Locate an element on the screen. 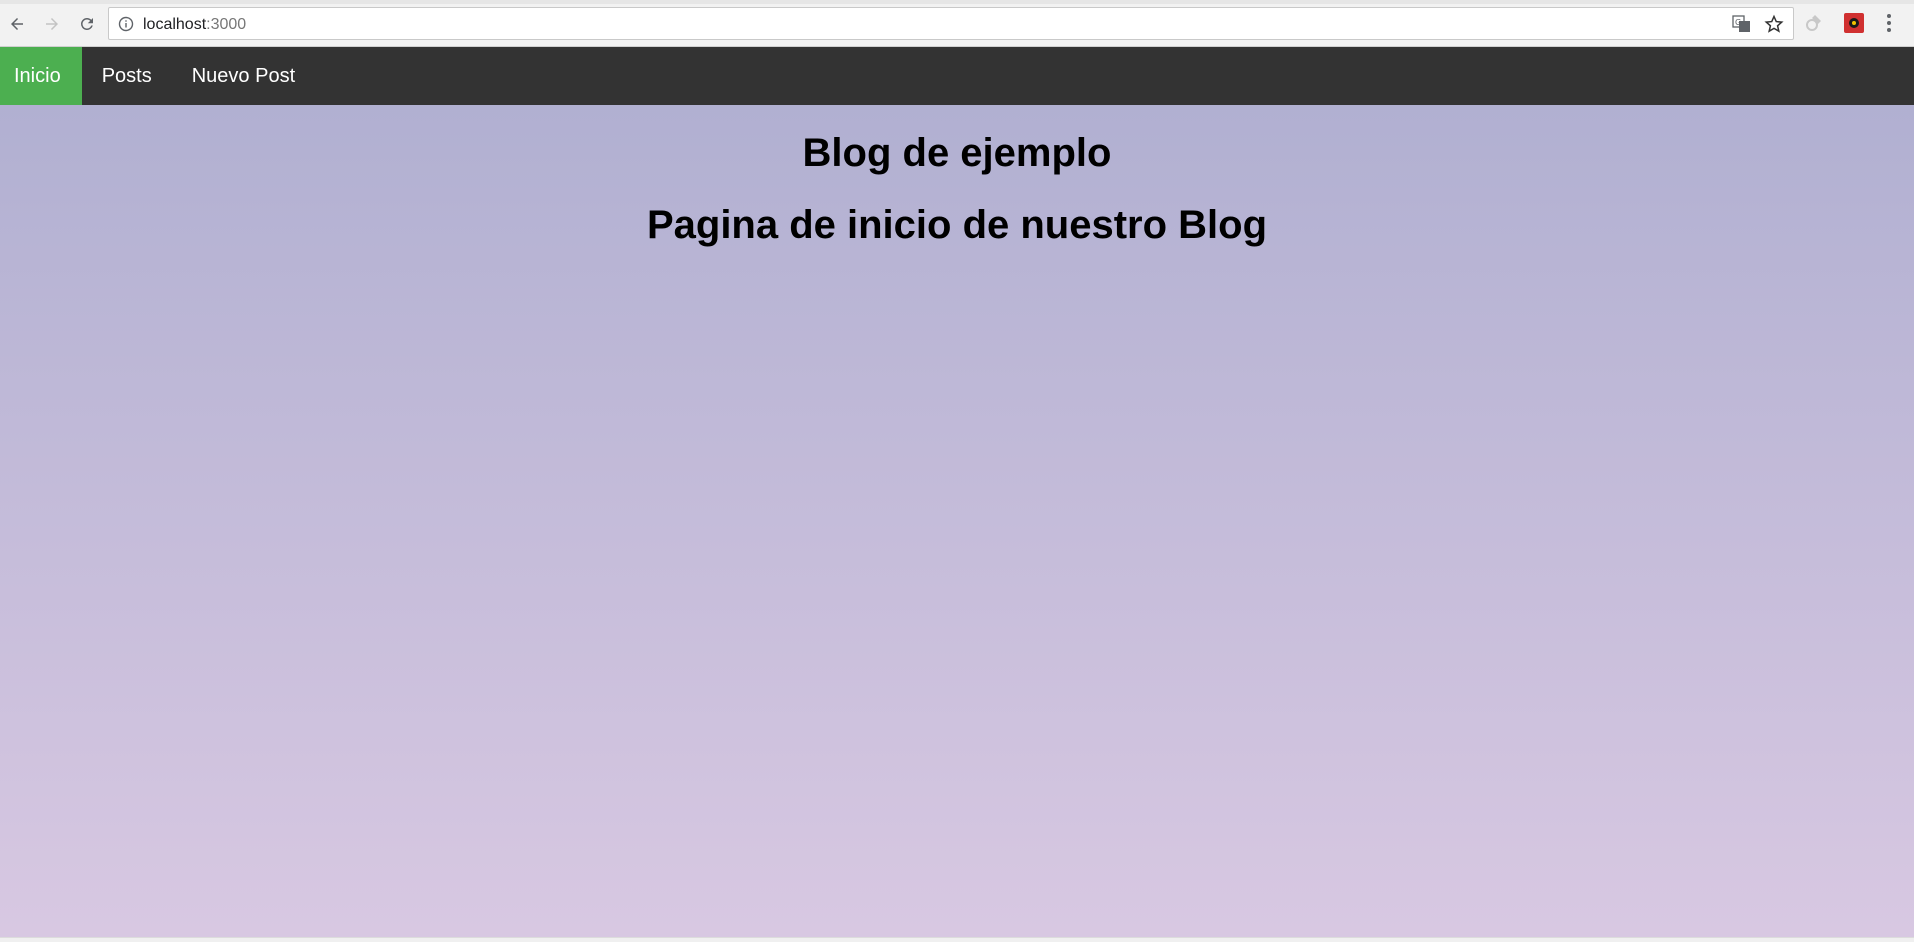 The width and height of the screenshot is (1914, 942). translate-icon: G is located at coordinates (1742, 24).